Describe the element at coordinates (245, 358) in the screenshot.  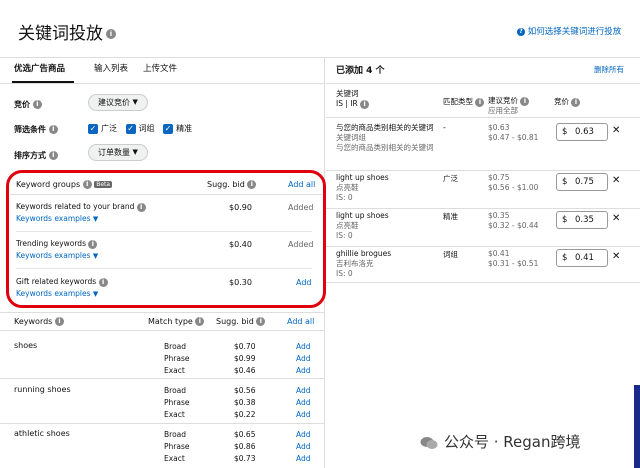
I see `sugg-bid-list: $0.70 $0.99 $0.46` at that location.